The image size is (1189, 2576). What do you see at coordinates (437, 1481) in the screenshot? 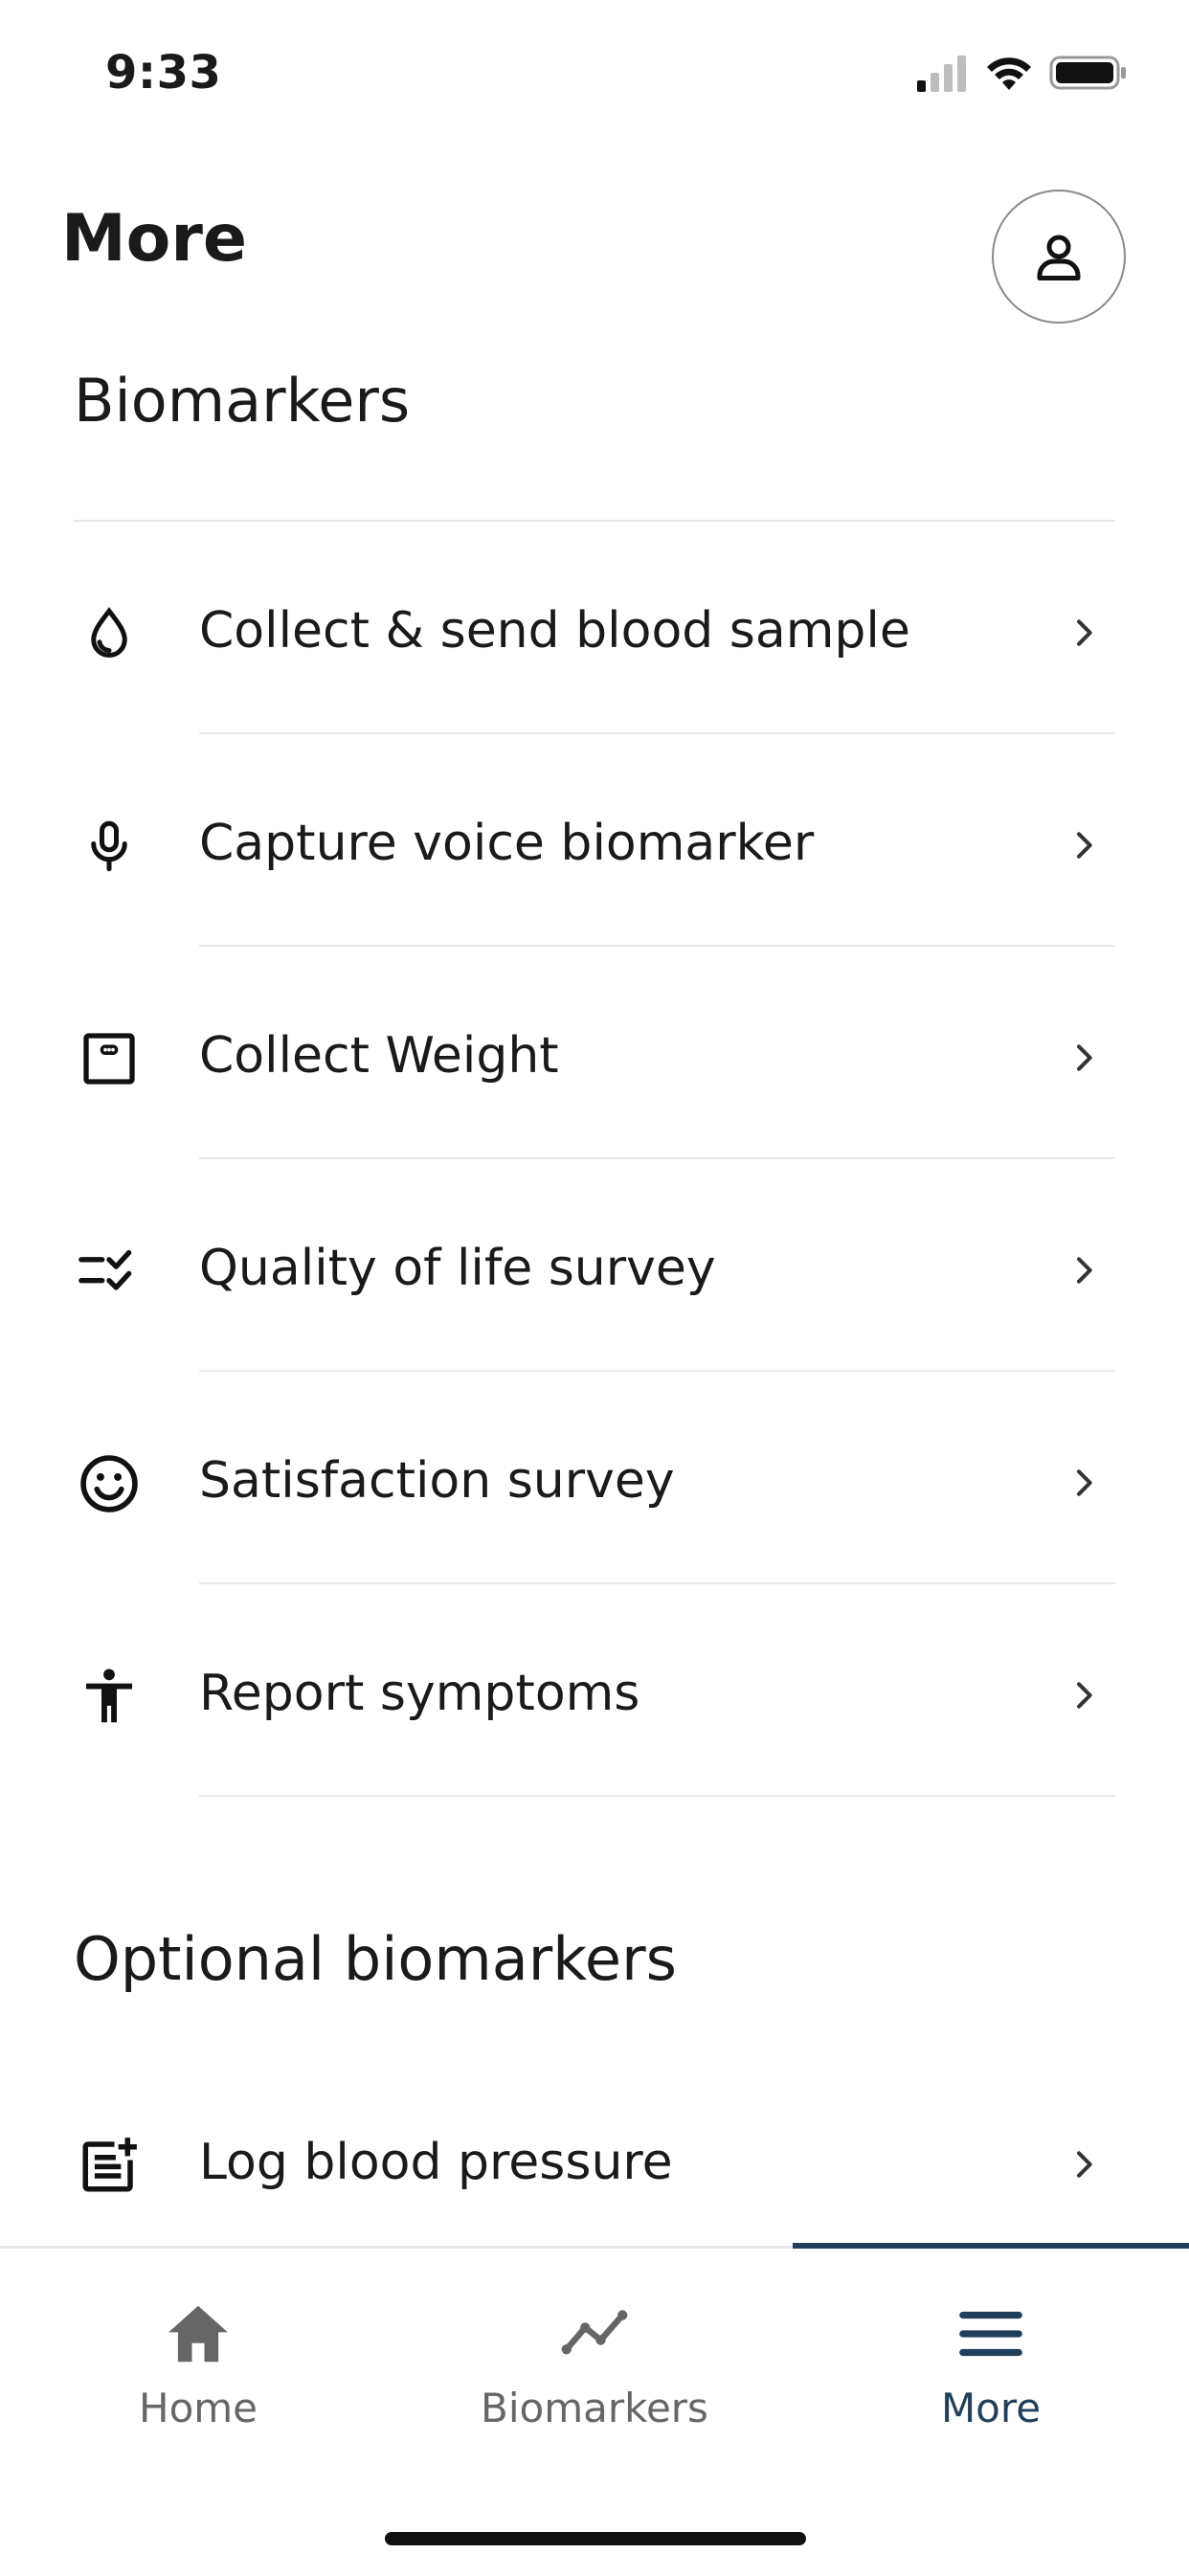
I see `menu-item-label: Satisfaction survey` at bounding box center [437, 1481].